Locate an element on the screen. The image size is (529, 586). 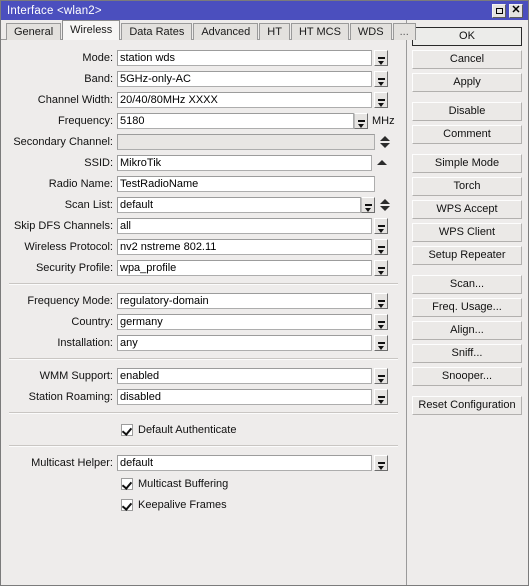
installation-input: any is located at coordinates (244, 342).